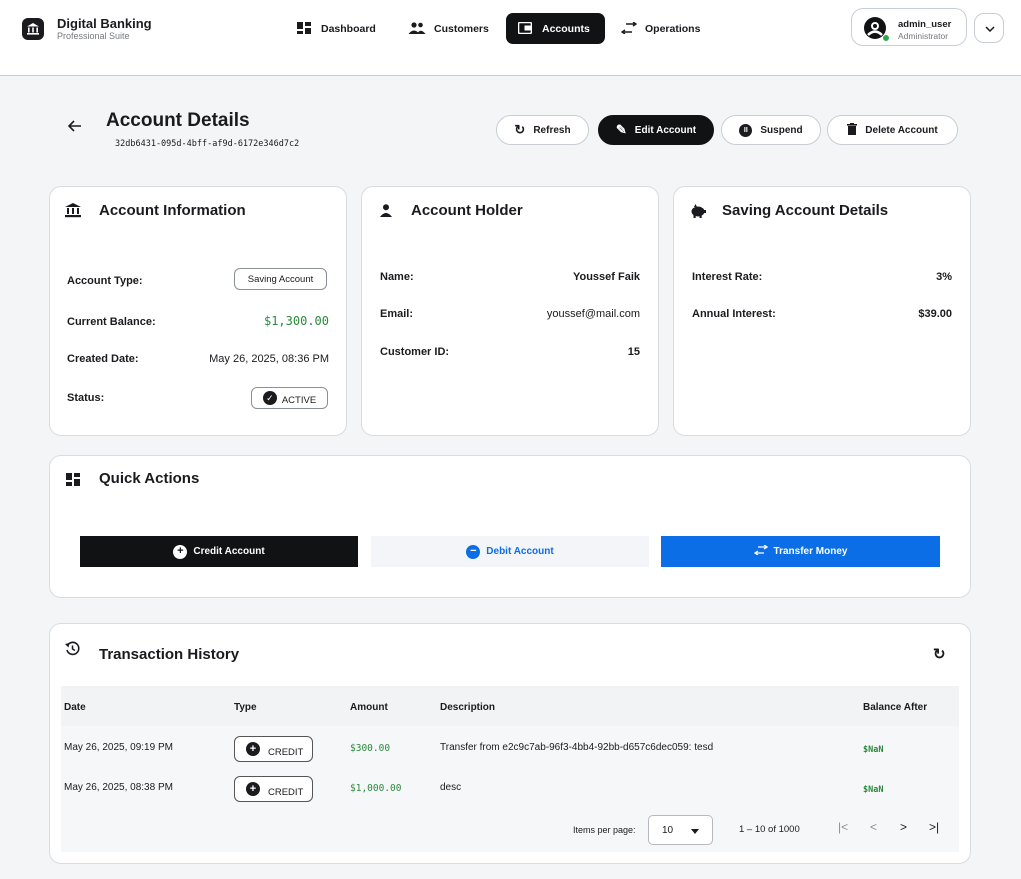 The image size is (1021, 879). I want to click on saving-details-title: Saving Account Details, so click(805, 210).